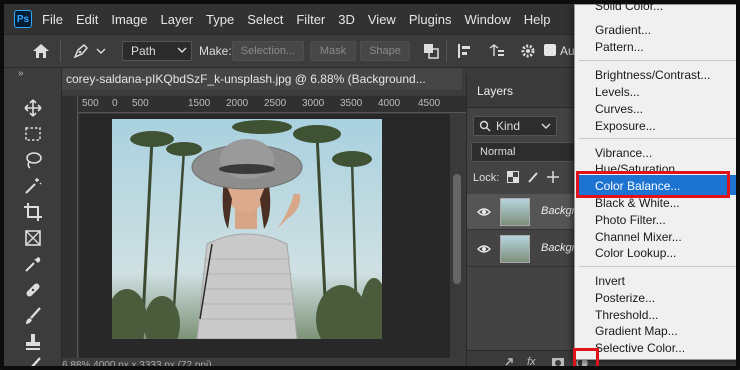 This screenshot has height=370, width=740. What do you see at coordinates (333, 51) in the screenshot?
I see `make-mask-button: Mask` at bounding box center [333, 51].